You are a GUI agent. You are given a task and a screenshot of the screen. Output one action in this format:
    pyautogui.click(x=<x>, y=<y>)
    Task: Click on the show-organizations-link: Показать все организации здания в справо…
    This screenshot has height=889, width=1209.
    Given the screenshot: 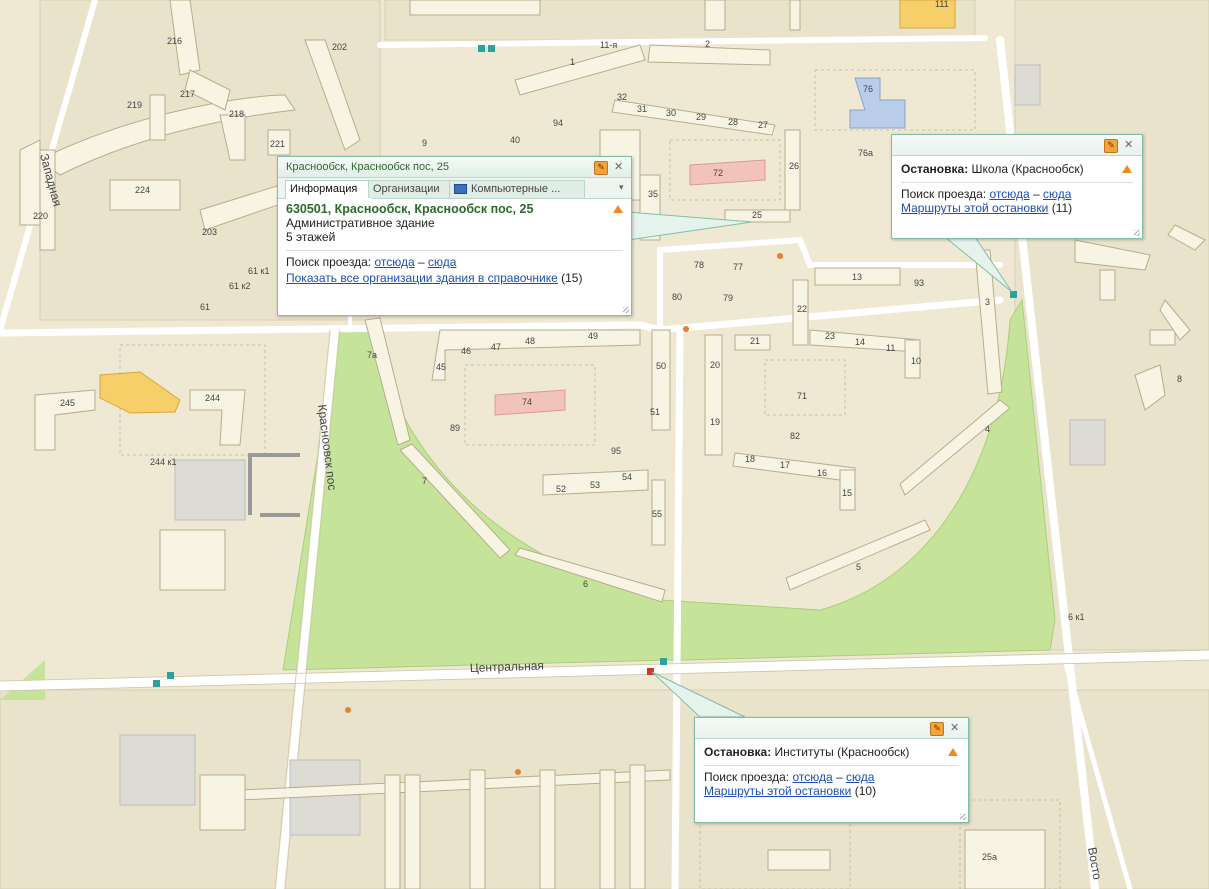 What is the action you would take?
    pyautogui.click(x=422, y=278)
    